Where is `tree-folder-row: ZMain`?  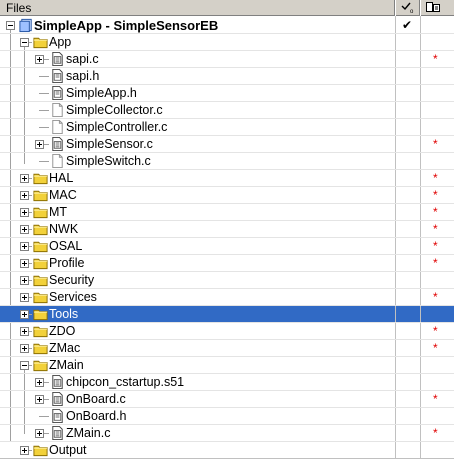
tree-folder-row: ZMain is located at coordinates (227, 365).